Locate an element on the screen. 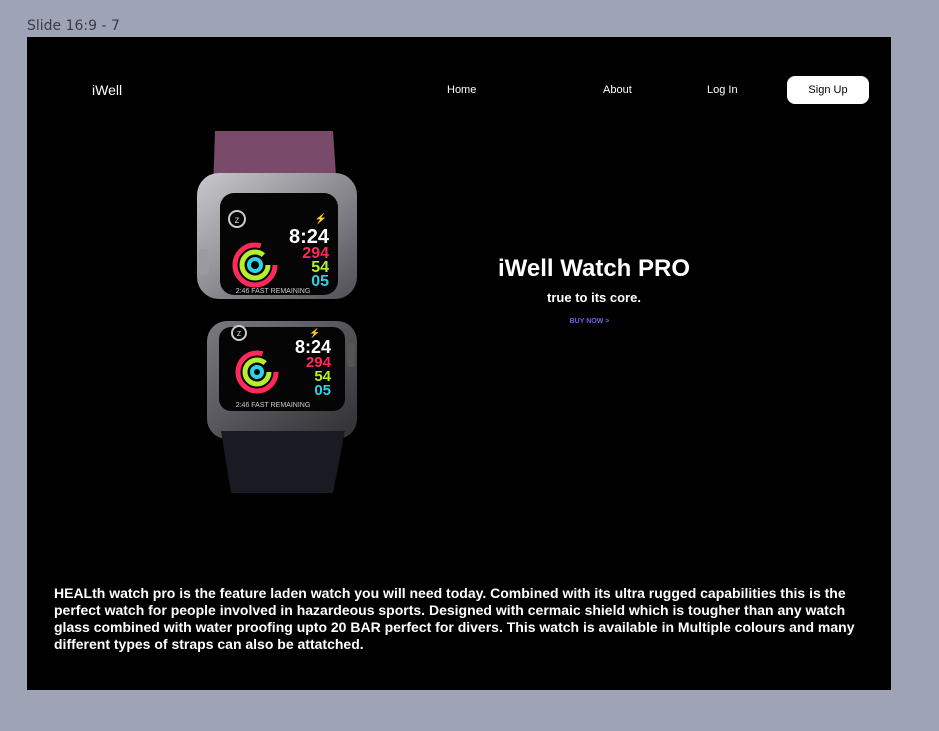  nav-about-link: About is located at coordinates (617, 90).